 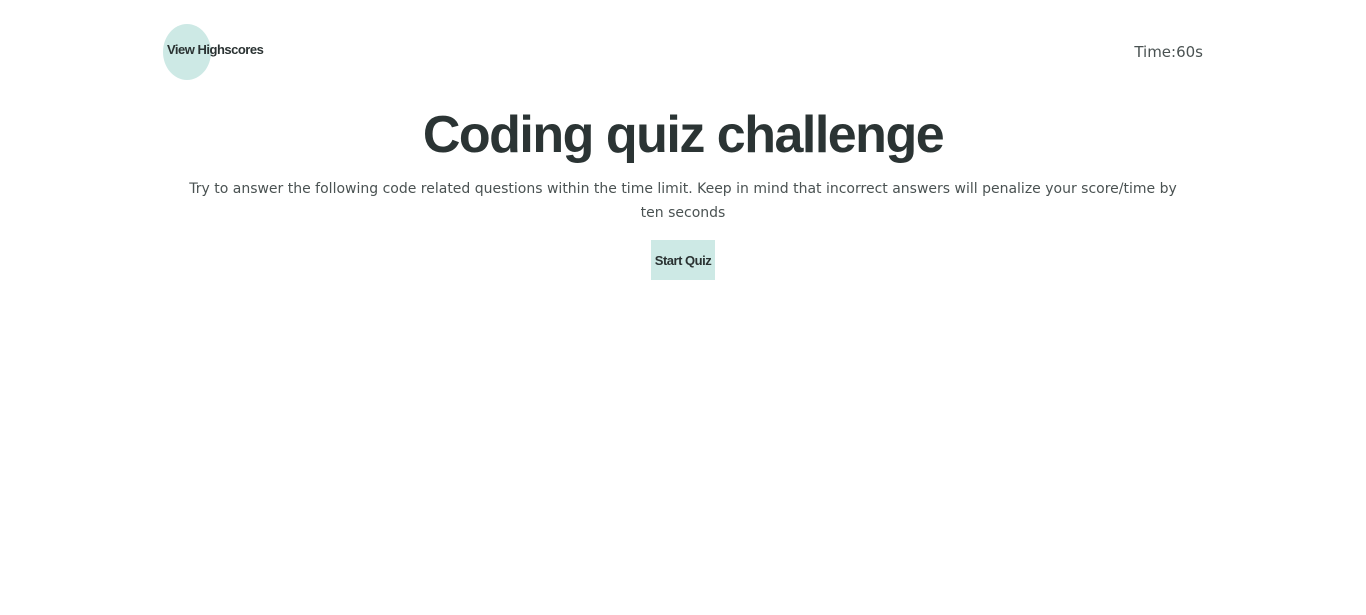 I want to click on start-quiz-button: Start Quiz, so click(x=683, y=260).